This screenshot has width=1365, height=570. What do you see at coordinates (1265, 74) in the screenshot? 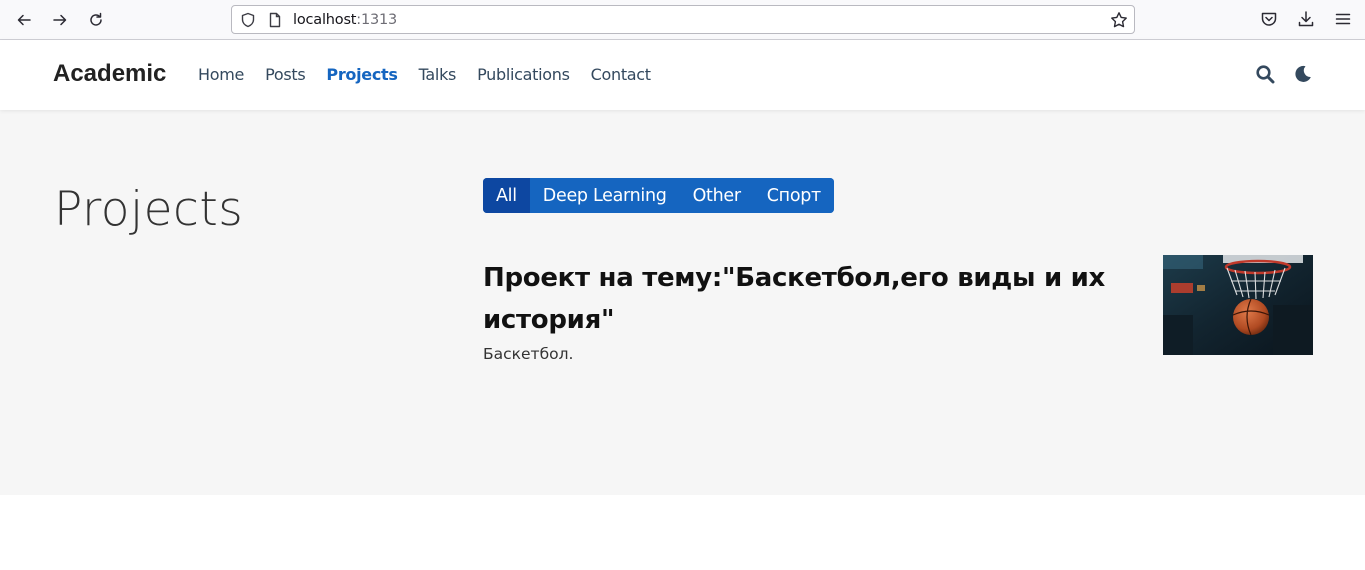
I see `search-icon` at bounding box center [1265, 74].